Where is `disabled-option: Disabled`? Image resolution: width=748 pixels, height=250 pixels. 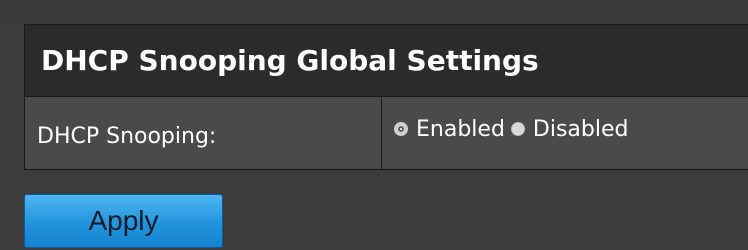 disabled-option: Disabled is located at coordinates (569, 129).